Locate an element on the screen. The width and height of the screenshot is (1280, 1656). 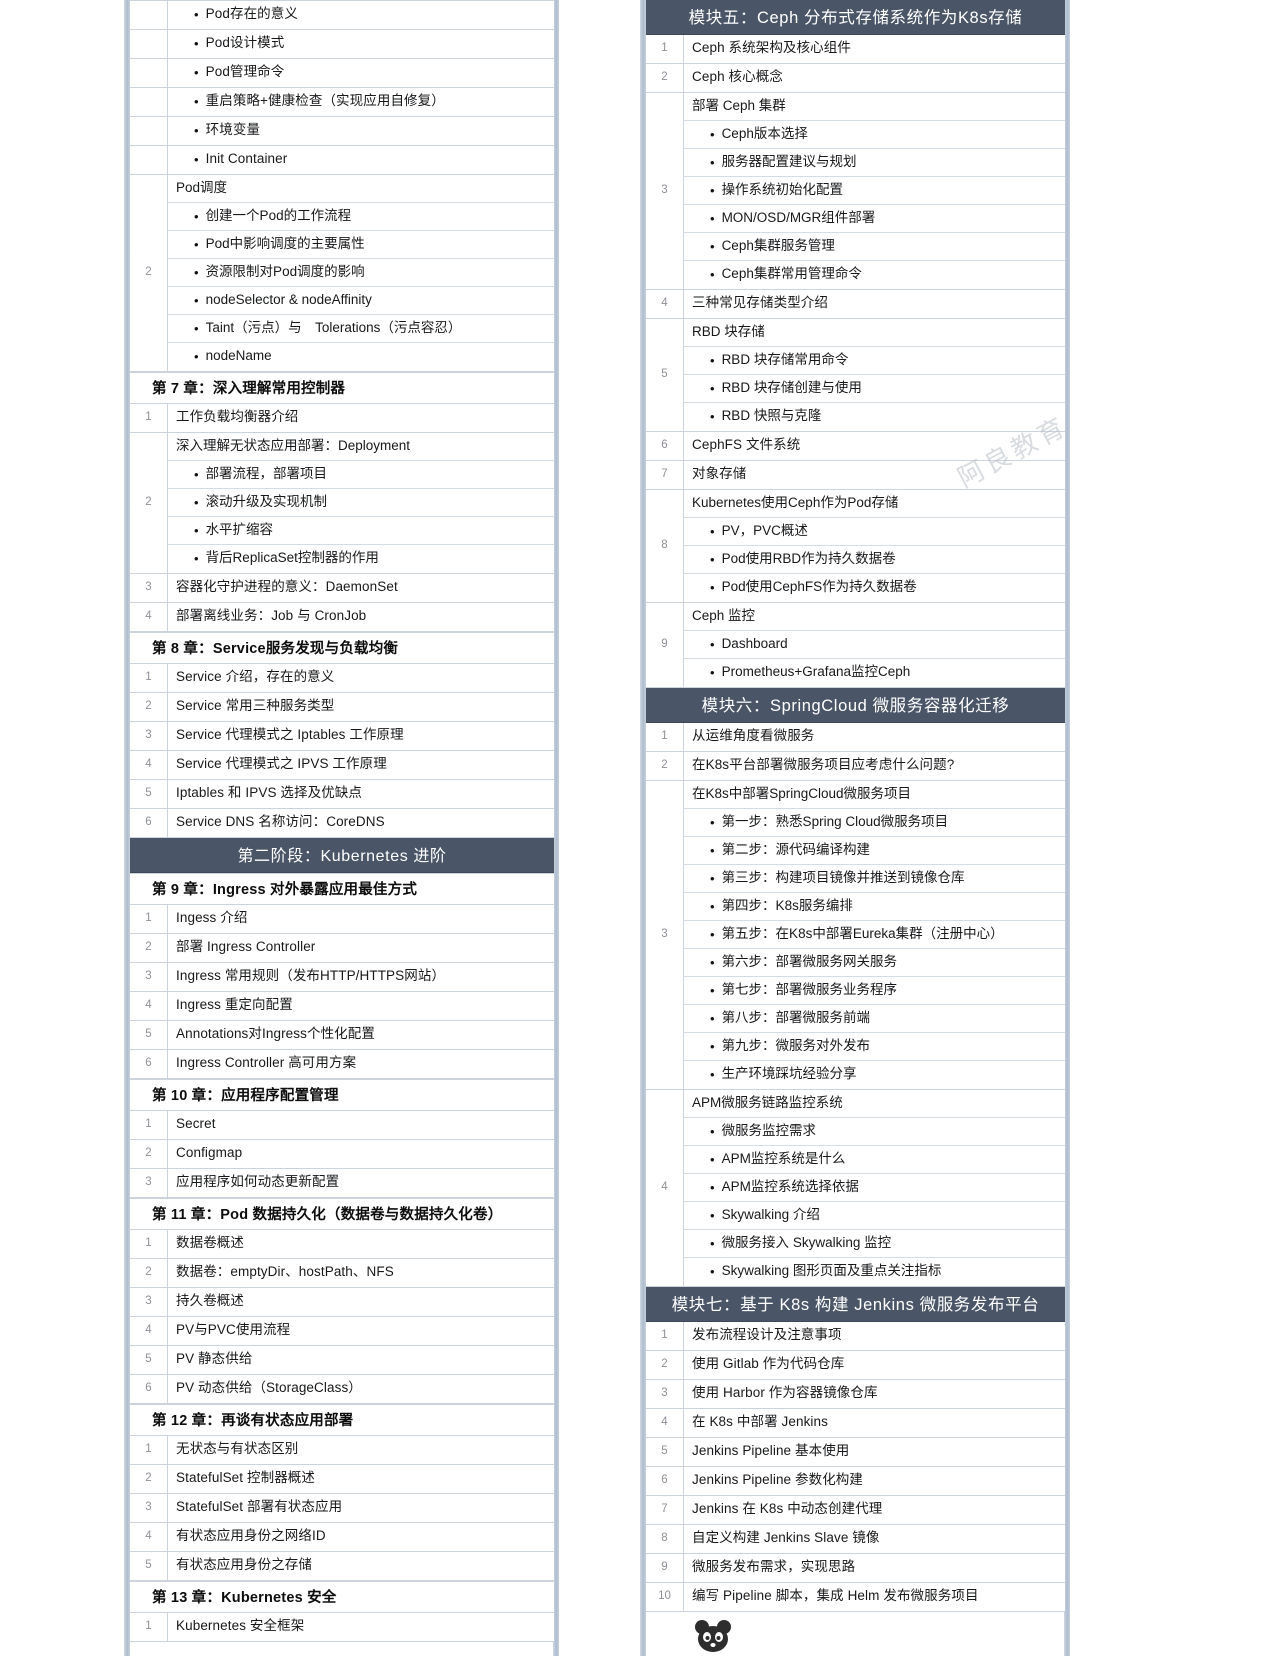
topic-label: 对象存储 is located at coordinates (719, 474).